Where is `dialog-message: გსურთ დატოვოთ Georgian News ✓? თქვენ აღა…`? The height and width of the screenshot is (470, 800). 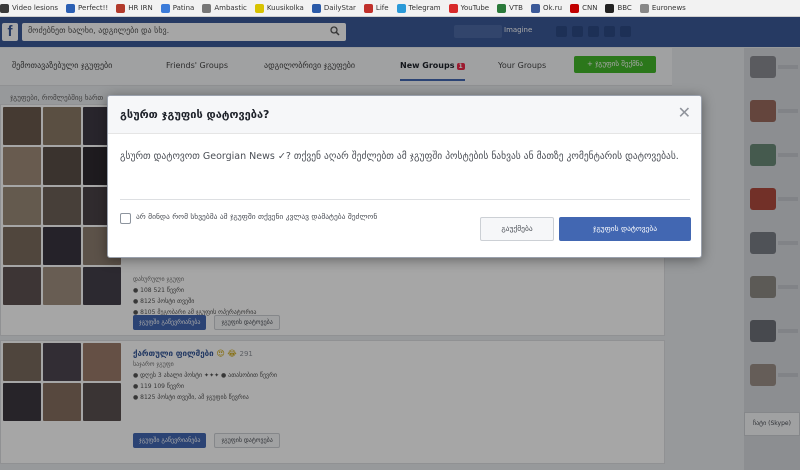 dialog-message: გსურთ დატოვოთ Georgian News ✓? თქვენ აღა… is located at coordinates (399, 156).